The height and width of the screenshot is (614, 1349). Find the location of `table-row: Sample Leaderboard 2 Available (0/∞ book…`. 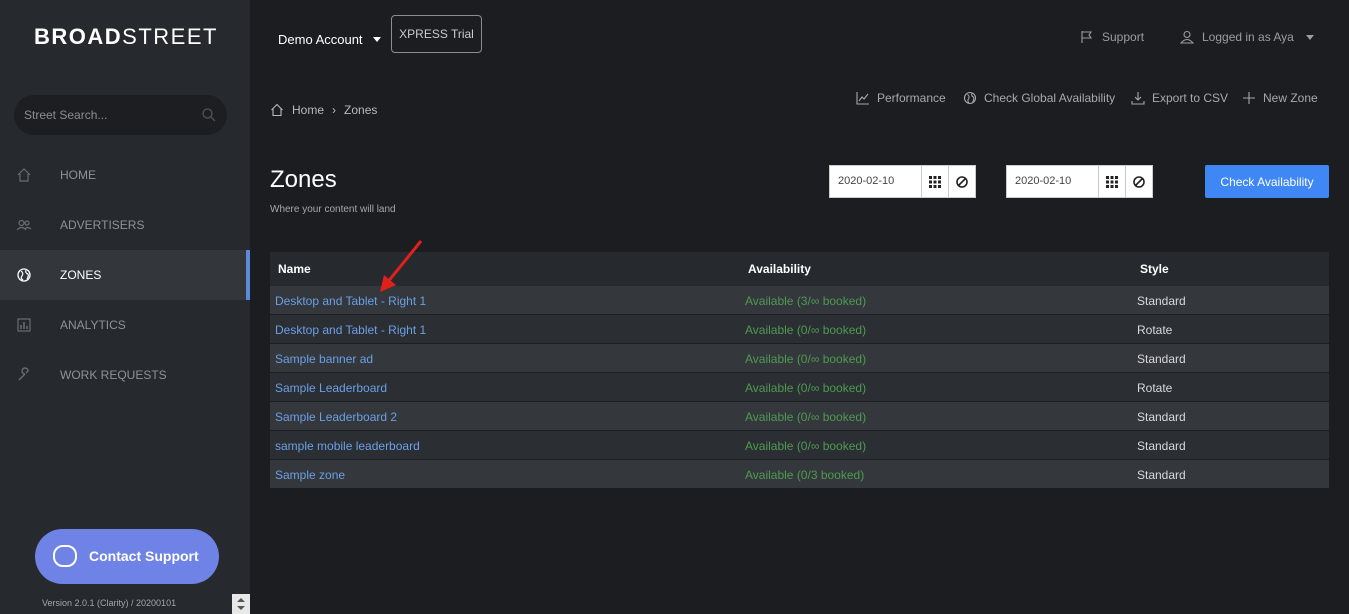

table-row: Sample Leaderboard 2 Available (0/∞ book… is located at coordinates (799, 416).